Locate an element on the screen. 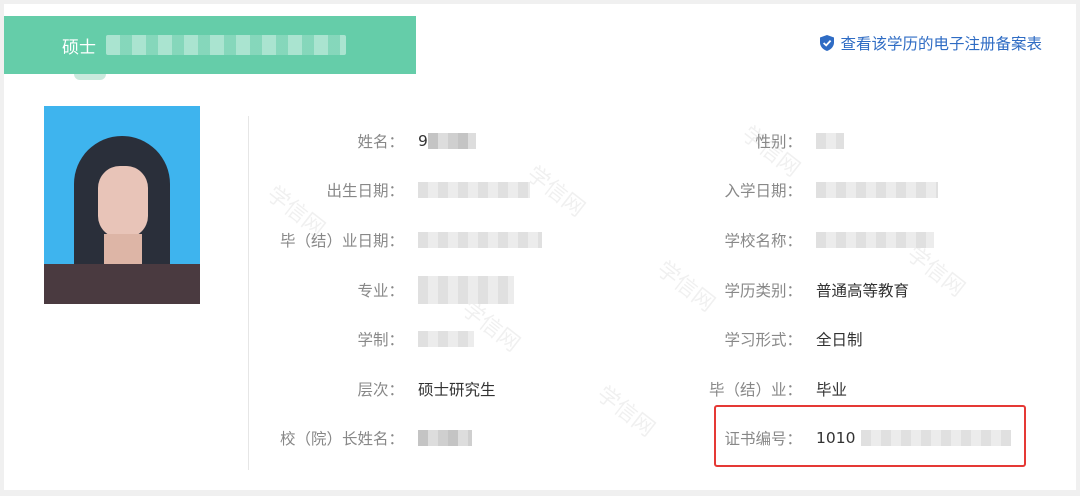 The image size is (1080, 496). field-label: 毕（结）业日期： is located at coordinates (341, 241).